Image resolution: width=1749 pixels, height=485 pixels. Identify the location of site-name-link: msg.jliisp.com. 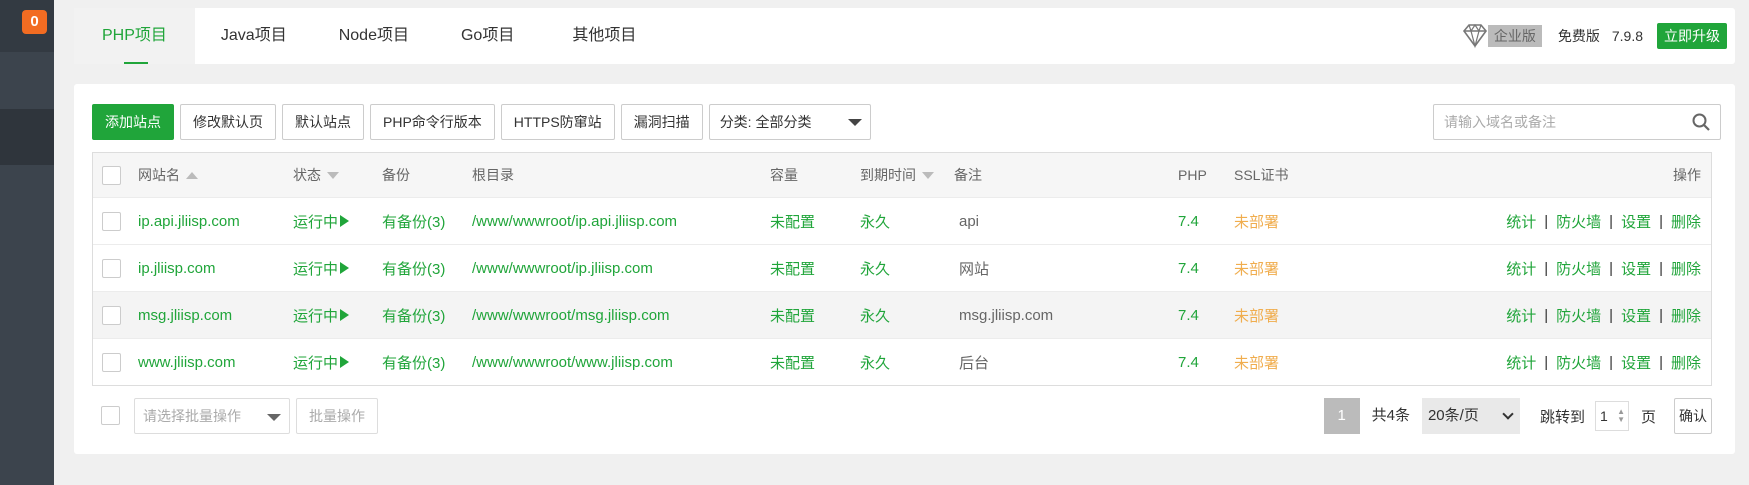
(185, 315).